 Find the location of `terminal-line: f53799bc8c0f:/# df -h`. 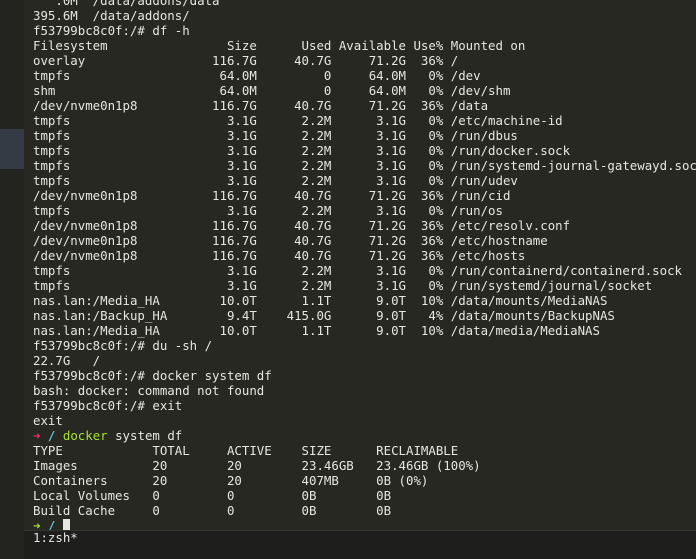

terminal-line: f53799bc8c0f:/# df -h is located at coordinates (111, 30).